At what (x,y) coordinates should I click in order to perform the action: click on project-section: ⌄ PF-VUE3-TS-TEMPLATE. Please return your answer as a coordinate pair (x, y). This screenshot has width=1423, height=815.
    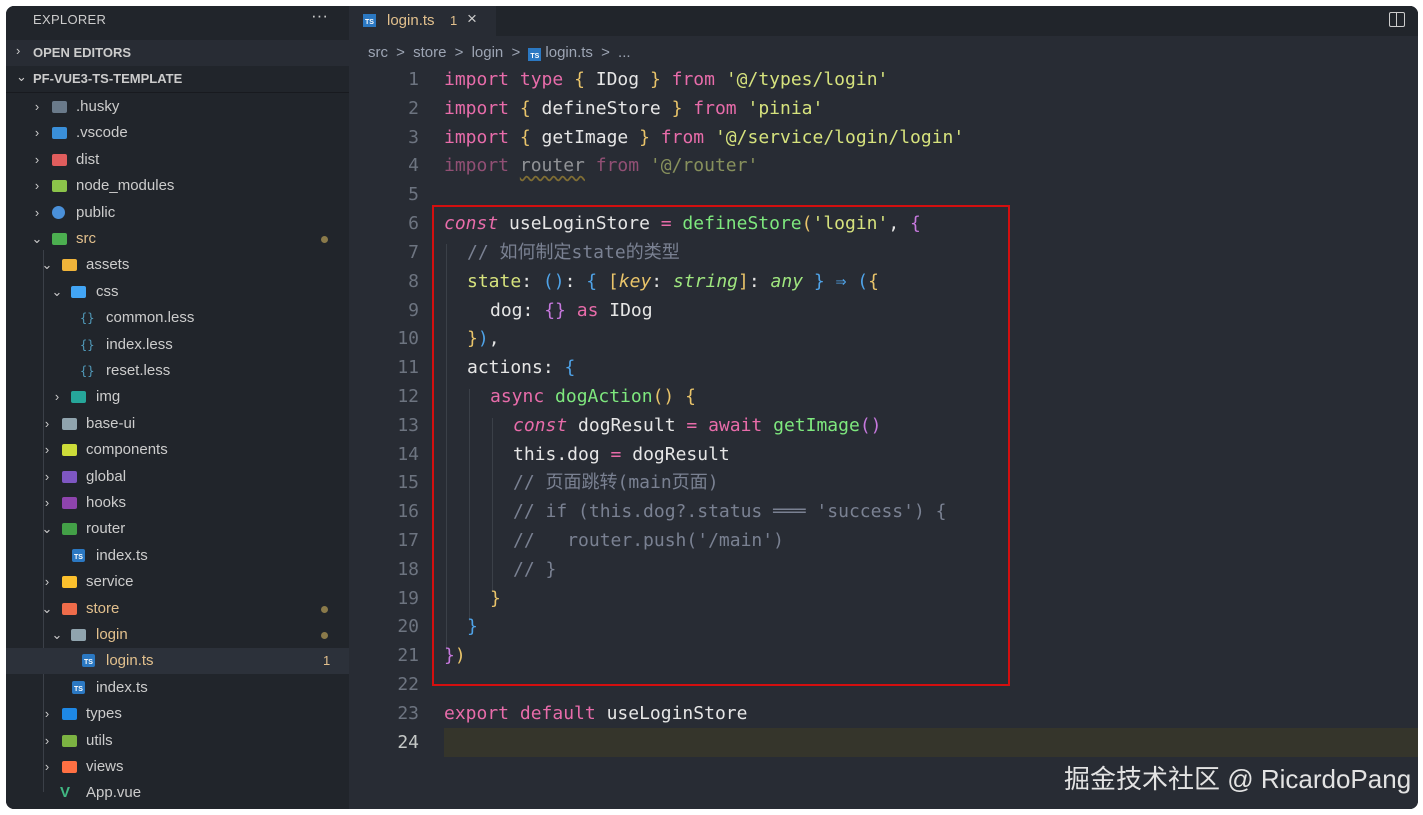
    Looking at the image, I should click on (177, 79).